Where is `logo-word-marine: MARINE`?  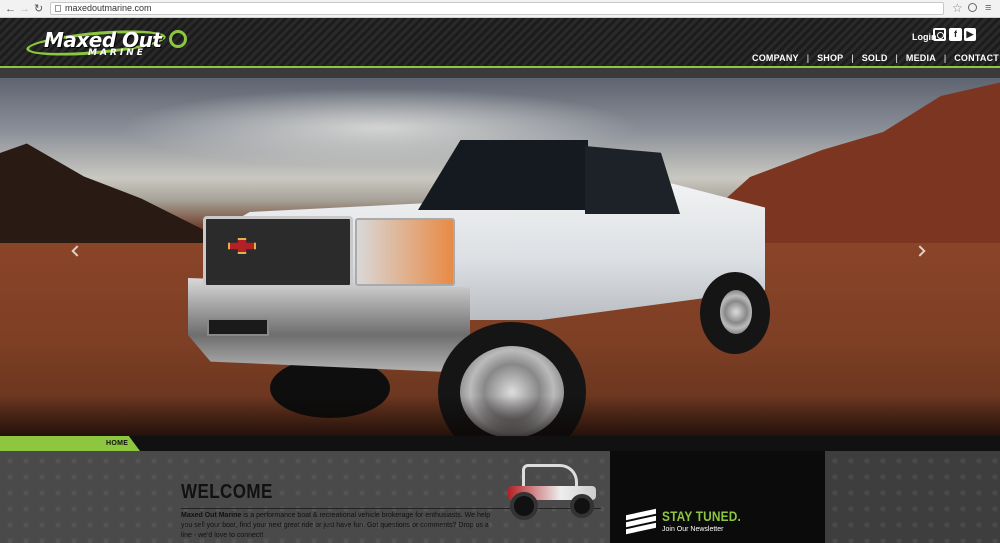 logo-word-marine: MARINE is located at coordinates (117, 53).